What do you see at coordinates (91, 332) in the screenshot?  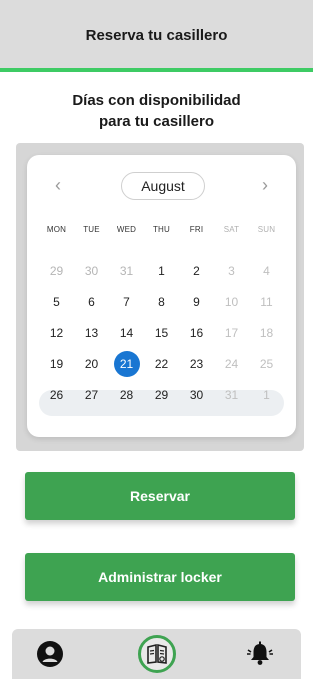 I see `calendar-day: 13` at bounding box center [91, 332].